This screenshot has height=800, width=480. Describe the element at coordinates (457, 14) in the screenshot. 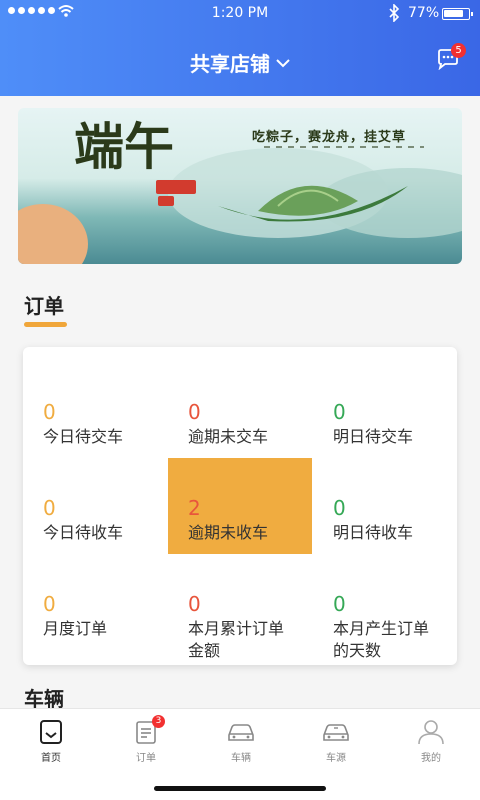

I see `battery-icon` at that location.